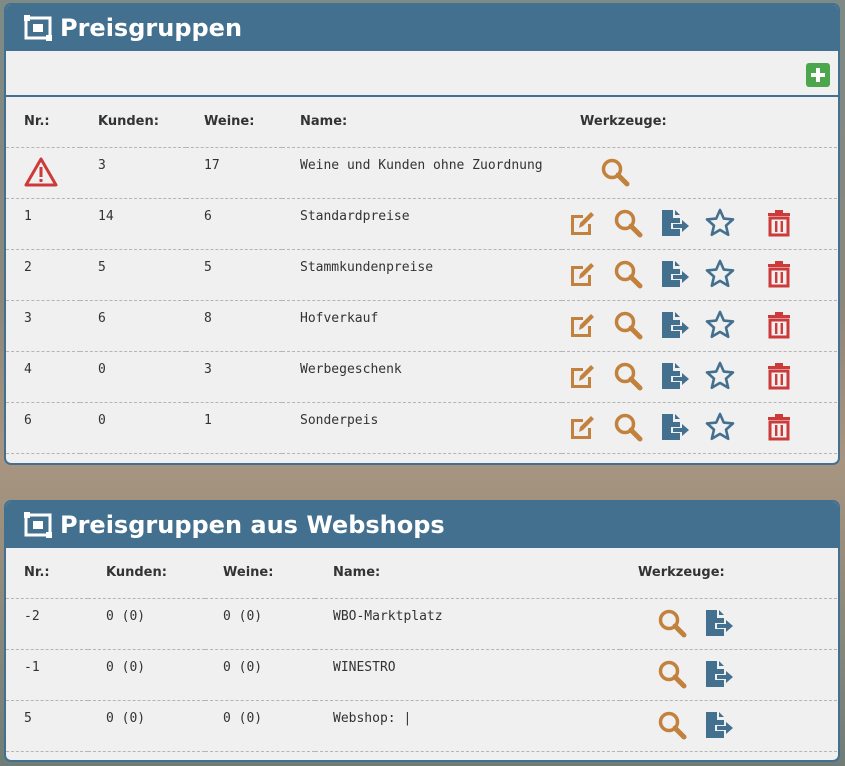 This screenshot has width=845, height=766. Describe the element at coordinates (422, 172) in the screenshot. I see `table-row: 3 17 Weine und Kunden ohne Zuordnung` at that location.